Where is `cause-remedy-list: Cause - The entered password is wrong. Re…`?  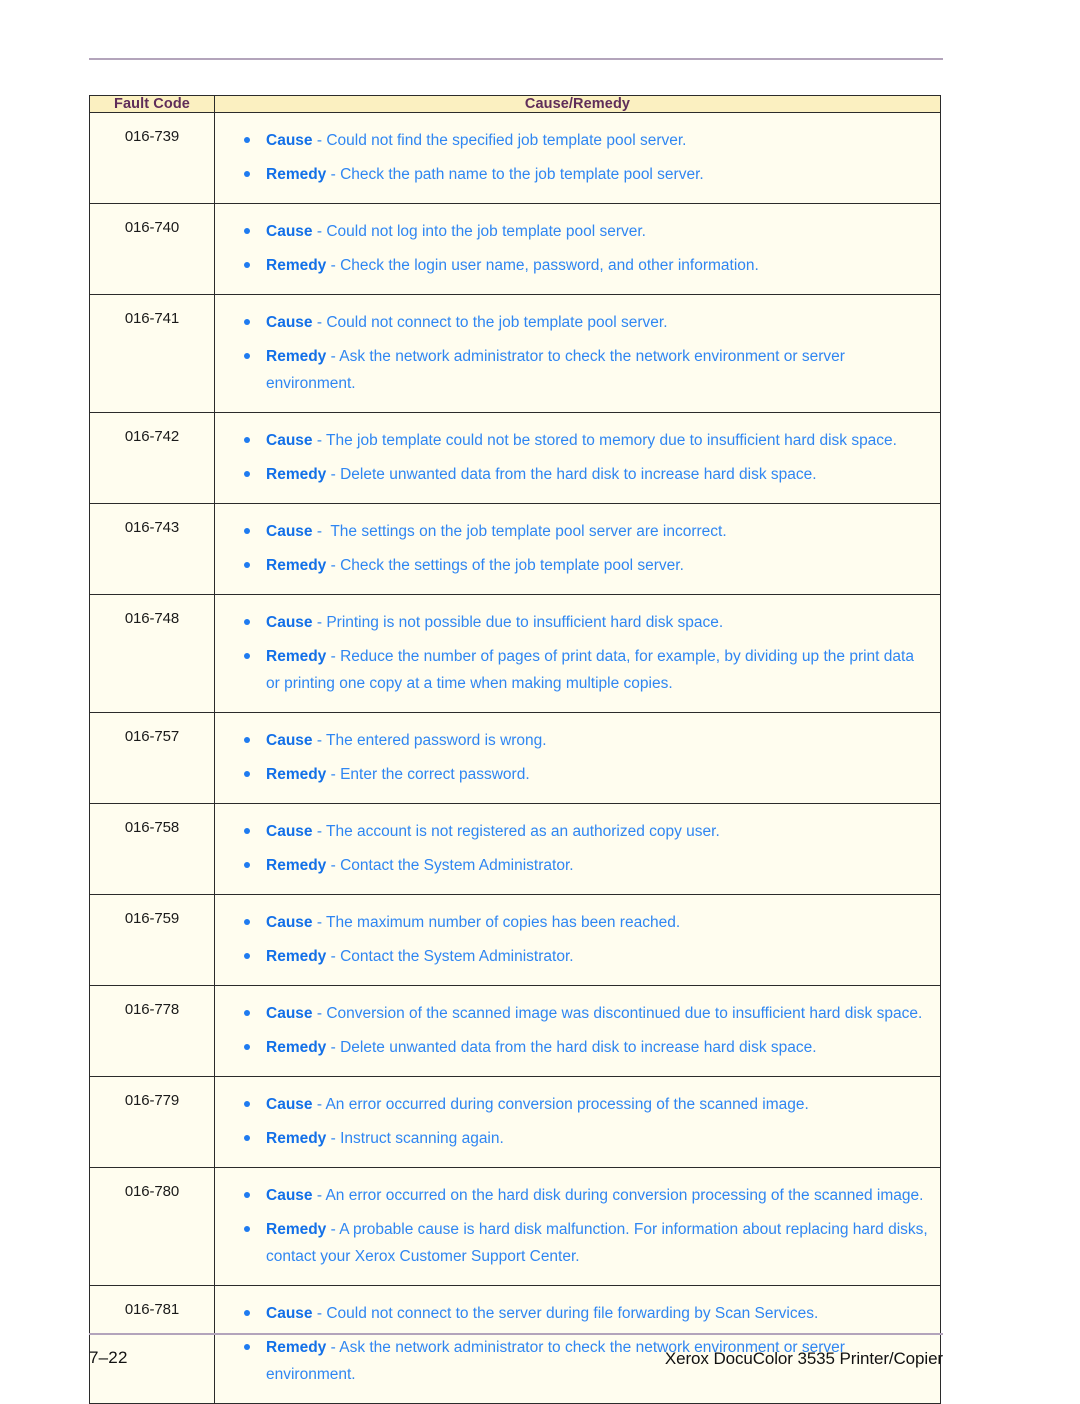
cause-remedy-list: Cause - The entered password is wrong. Re… is located at coordinates (572, 758).